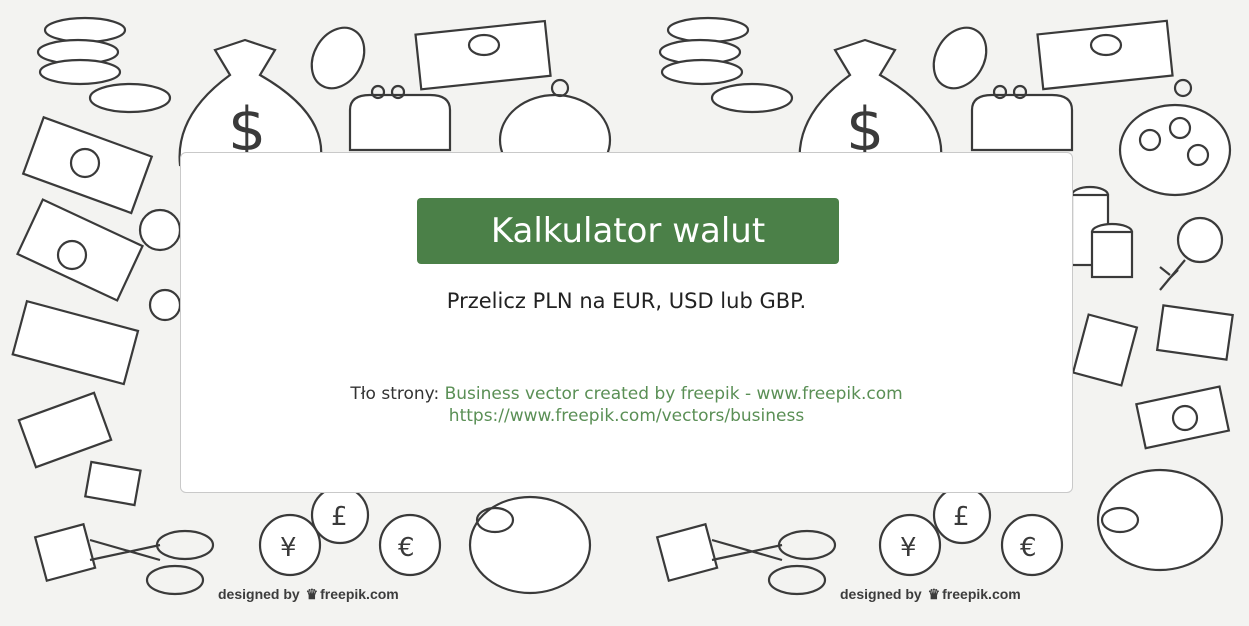  I want to click on page-subtitle: Przelicz PLN na EUR, USD lub GBP., so click(626, 301).